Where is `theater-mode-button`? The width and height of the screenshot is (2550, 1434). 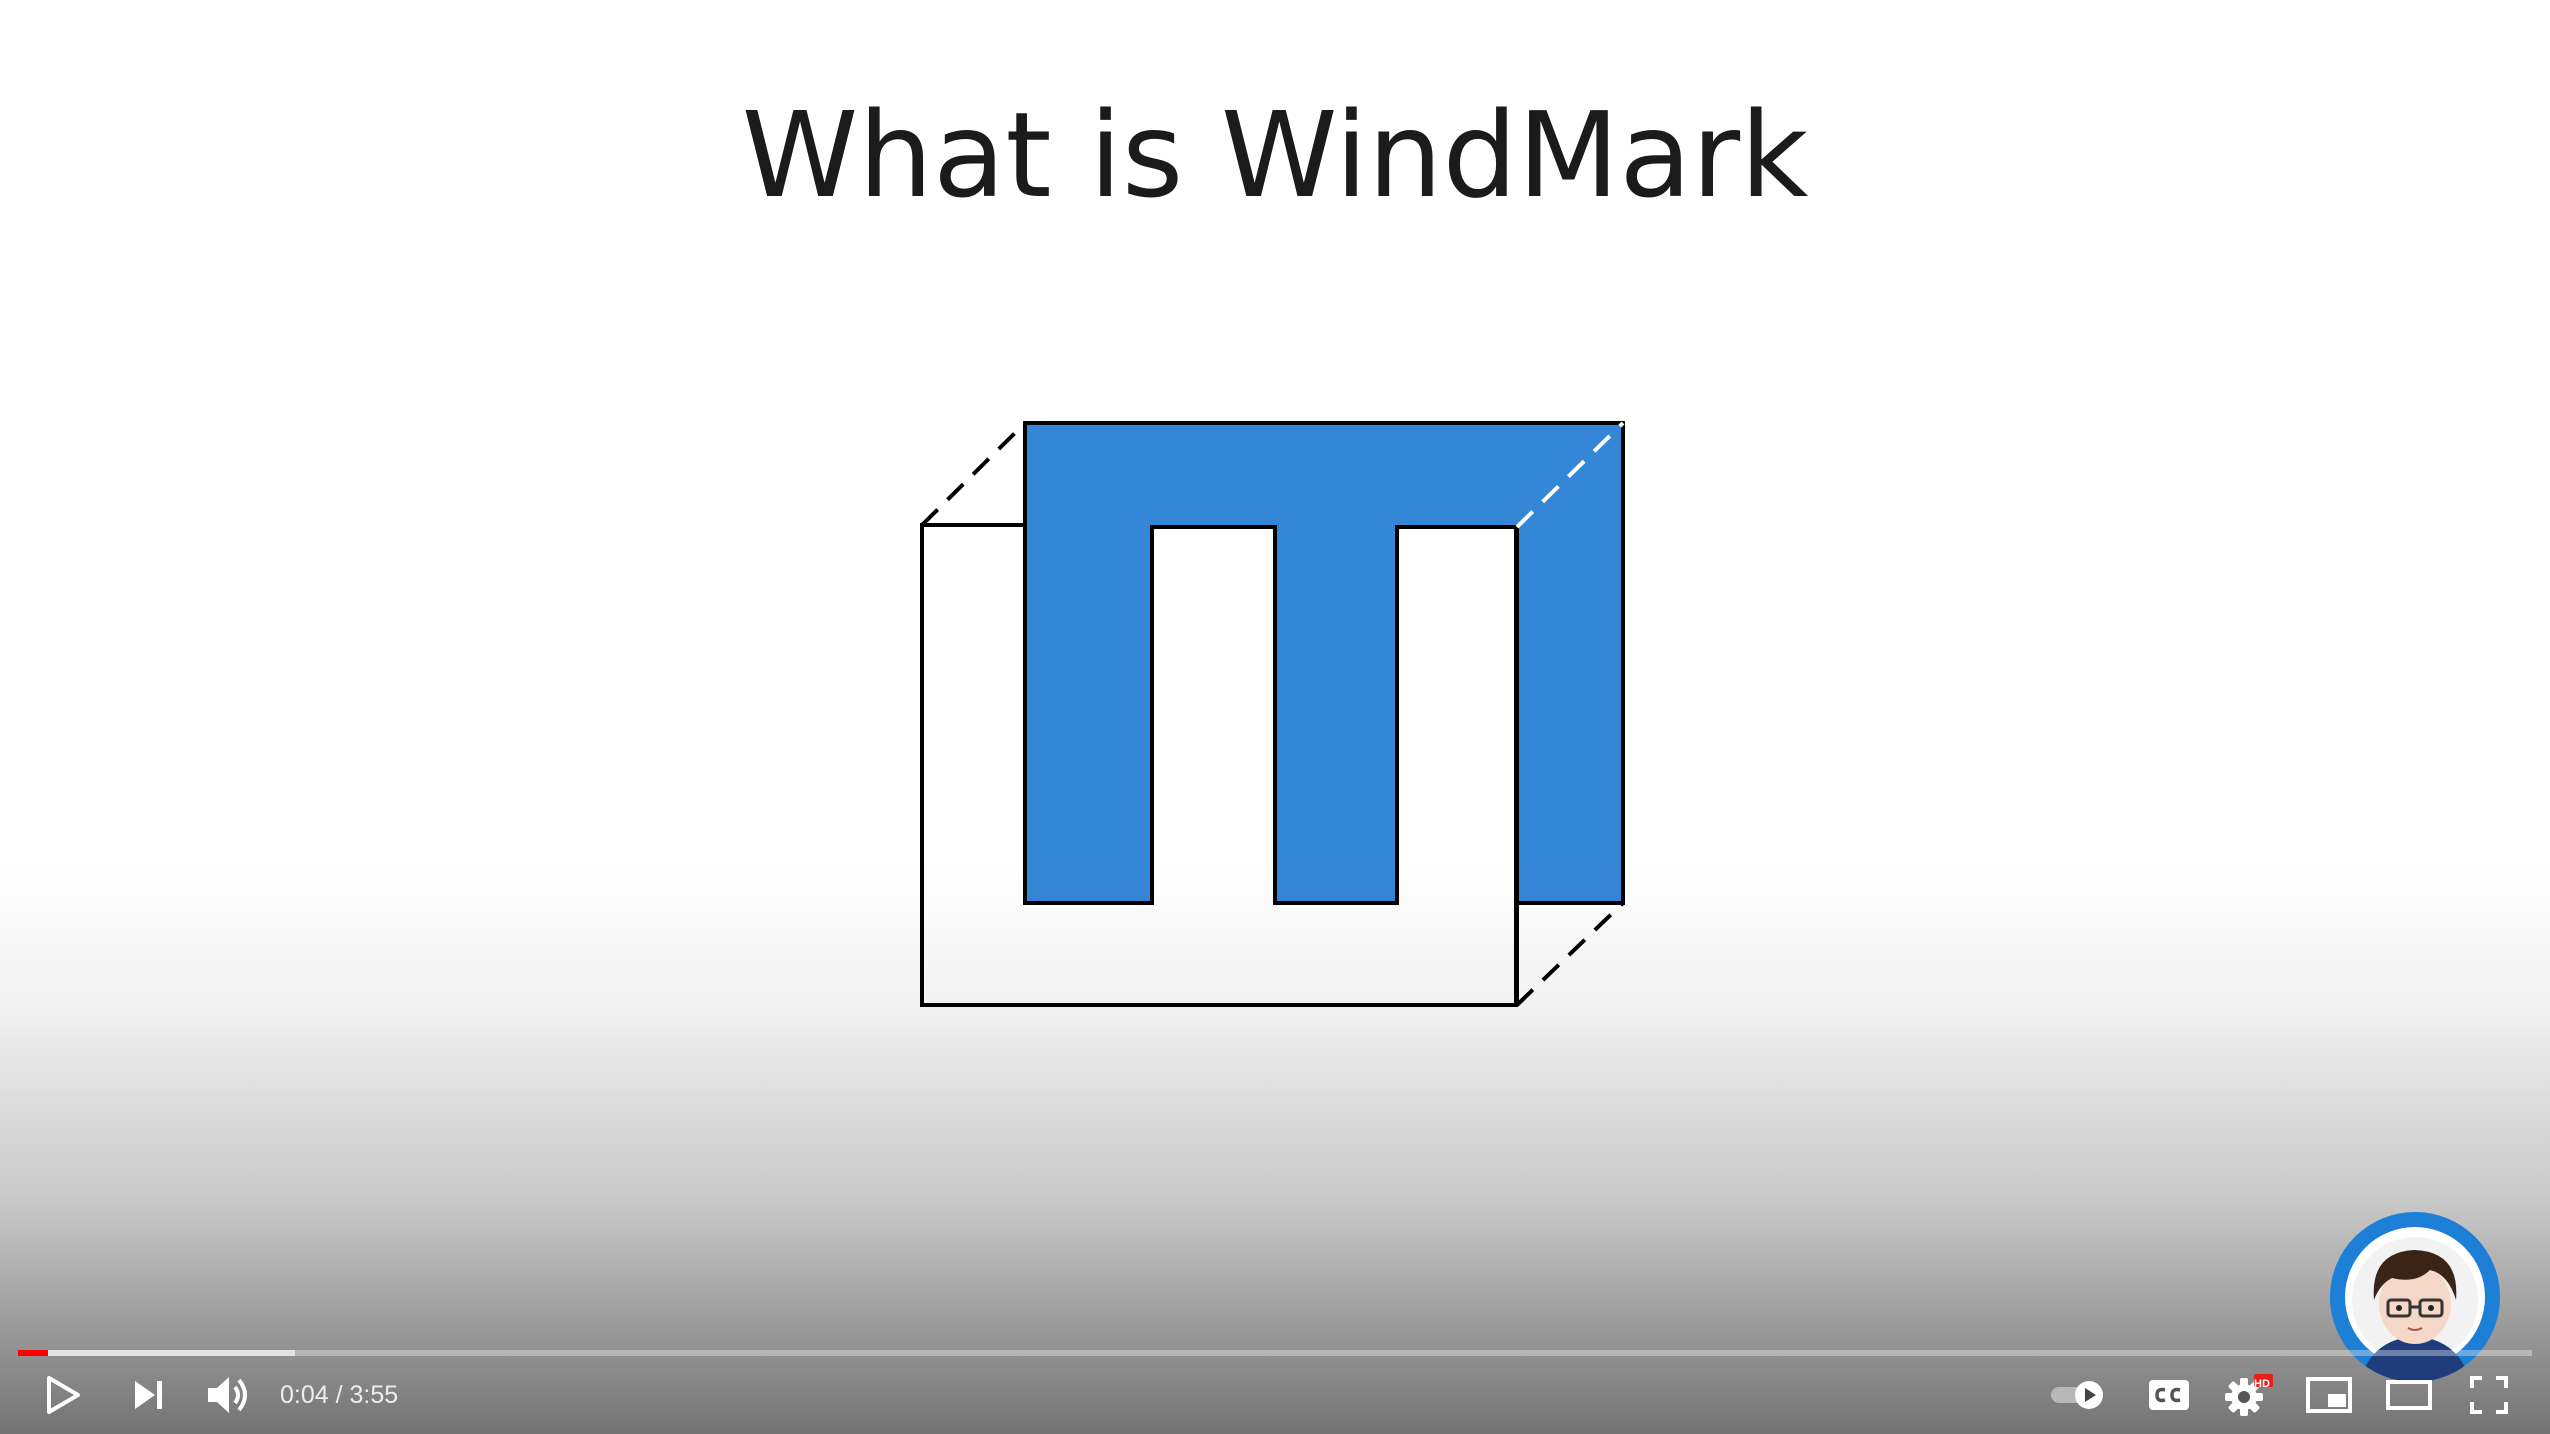
theater-mode-button is located at coordinates (2409, 1395).